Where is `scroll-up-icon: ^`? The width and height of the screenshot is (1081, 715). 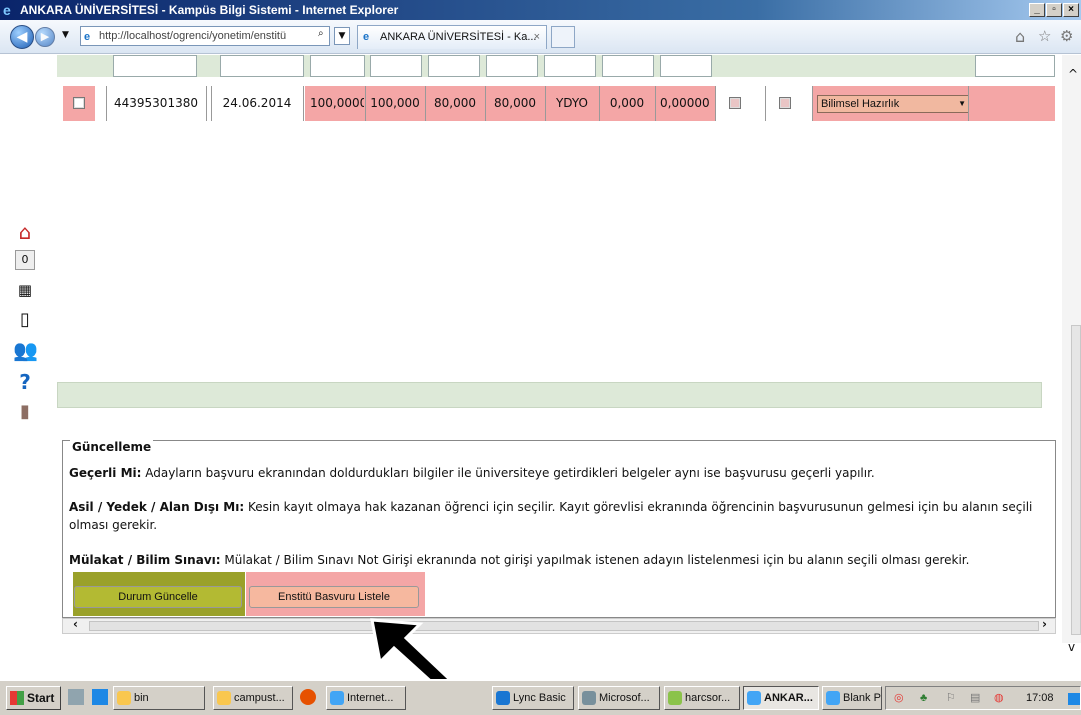
scroll-up-icon: ^ is located at coordinates (1073, 74).